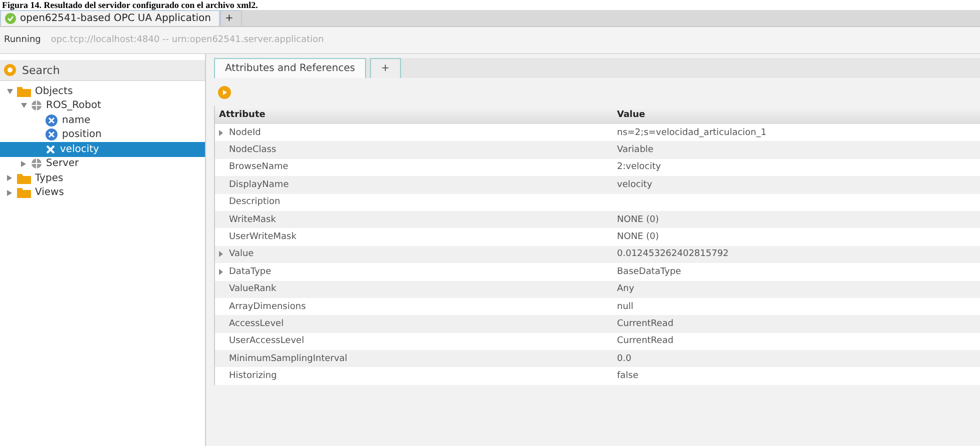 This screenshot has width=980, height=446. What do you see at coordinates (102, 193) in the screenshot?
I see `tree-item: Views` at bounding box center [102, 193].